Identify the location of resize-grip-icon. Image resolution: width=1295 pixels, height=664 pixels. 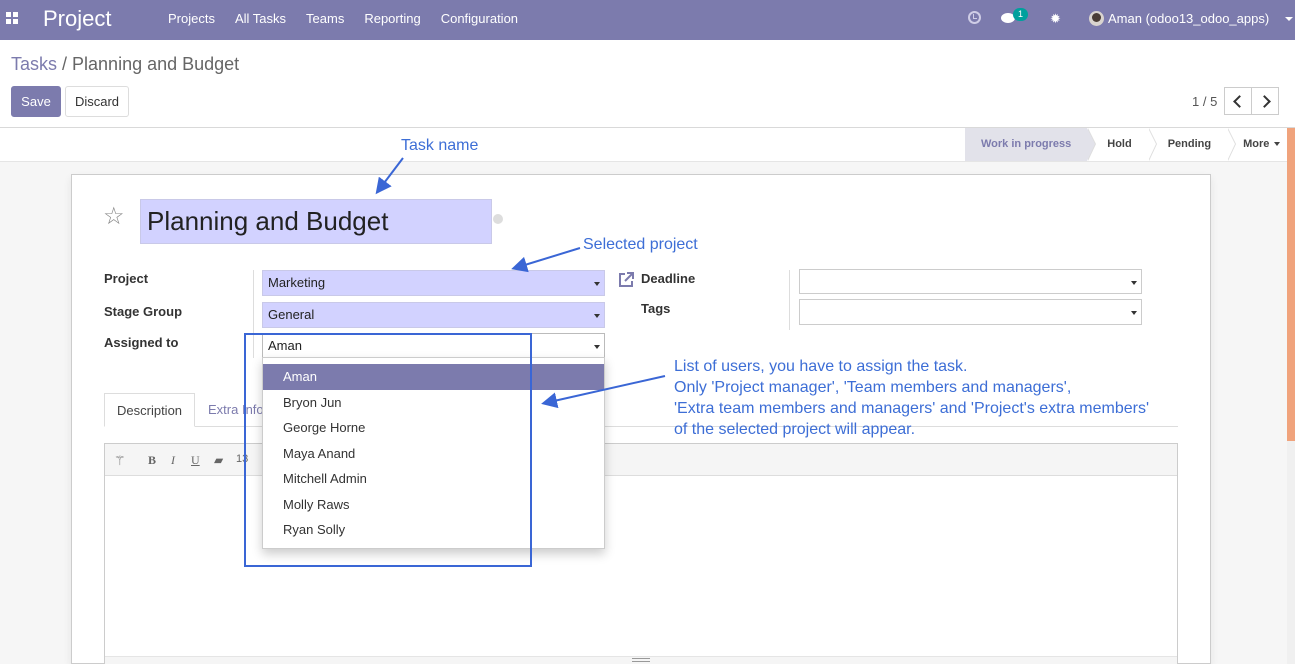
(641, 660).